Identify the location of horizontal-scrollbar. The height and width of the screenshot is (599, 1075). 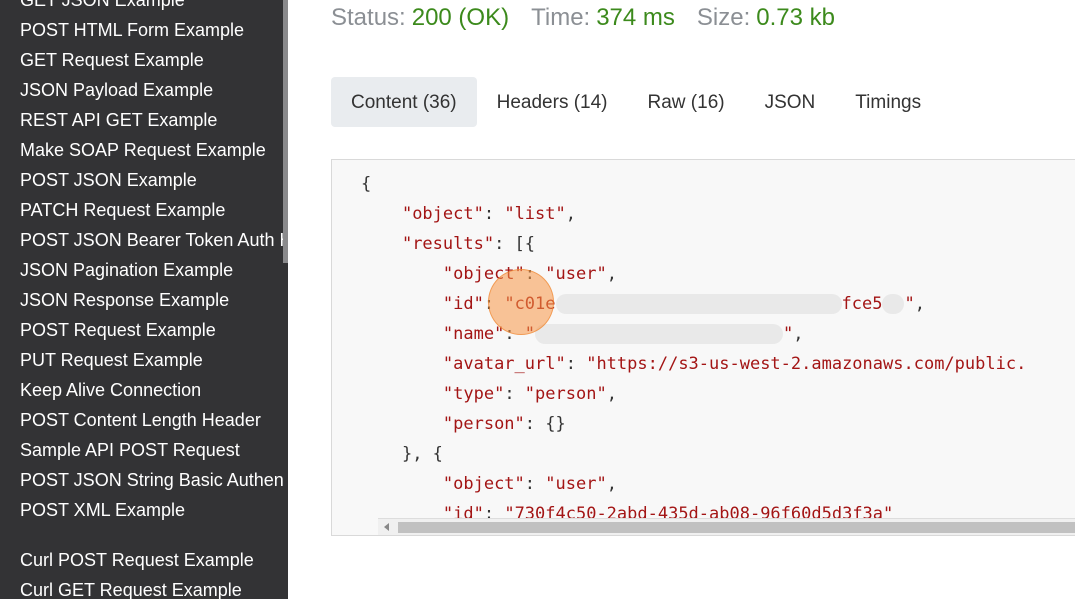
(726, 526).